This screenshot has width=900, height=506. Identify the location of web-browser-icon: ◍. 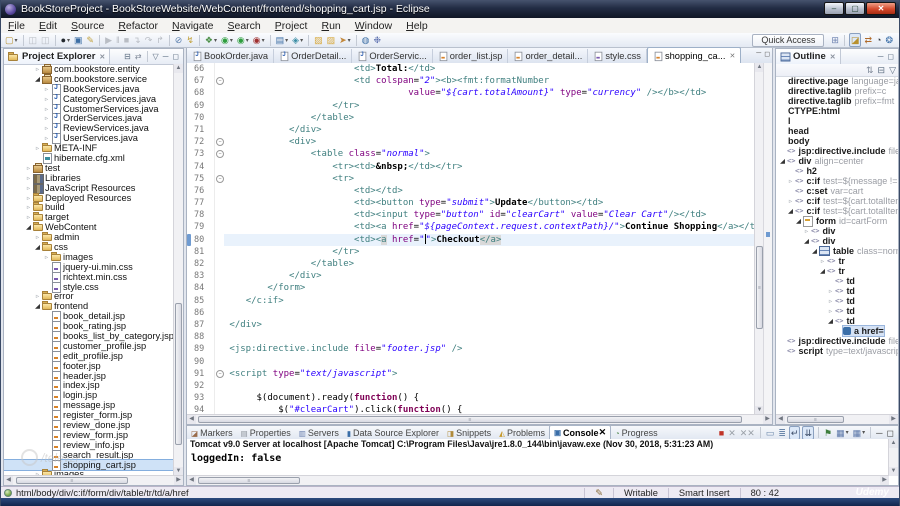
(366, 40).